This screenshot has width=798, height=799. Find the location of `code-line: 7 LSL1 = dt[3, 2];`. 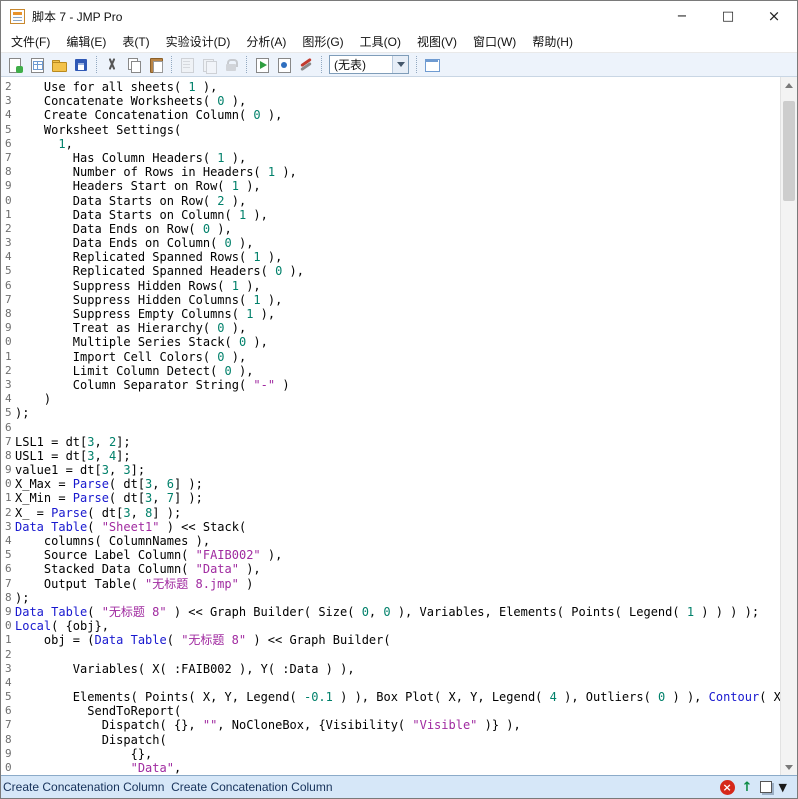

code-line: 7 LSL1 = dt[3, 2]; is located at coordinates (390, 442).